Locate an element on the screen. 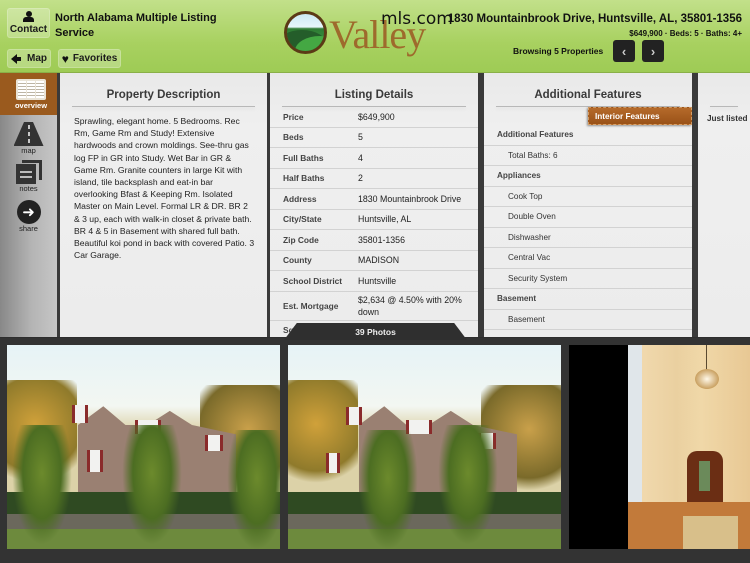  valleymls-logo: Valley mls.com is located at coordinates (368, 31).